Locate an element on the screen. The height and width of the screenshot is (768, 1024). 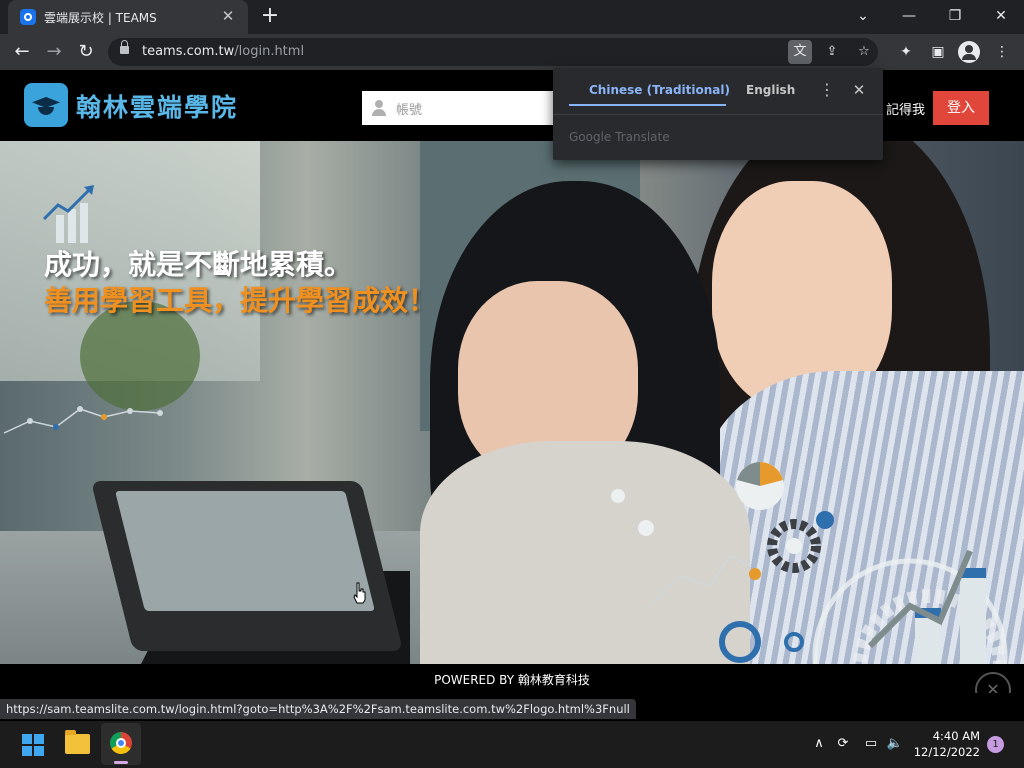
tab-title: 雲端展示校 | TEAMS is located at coordinates (100, 18).